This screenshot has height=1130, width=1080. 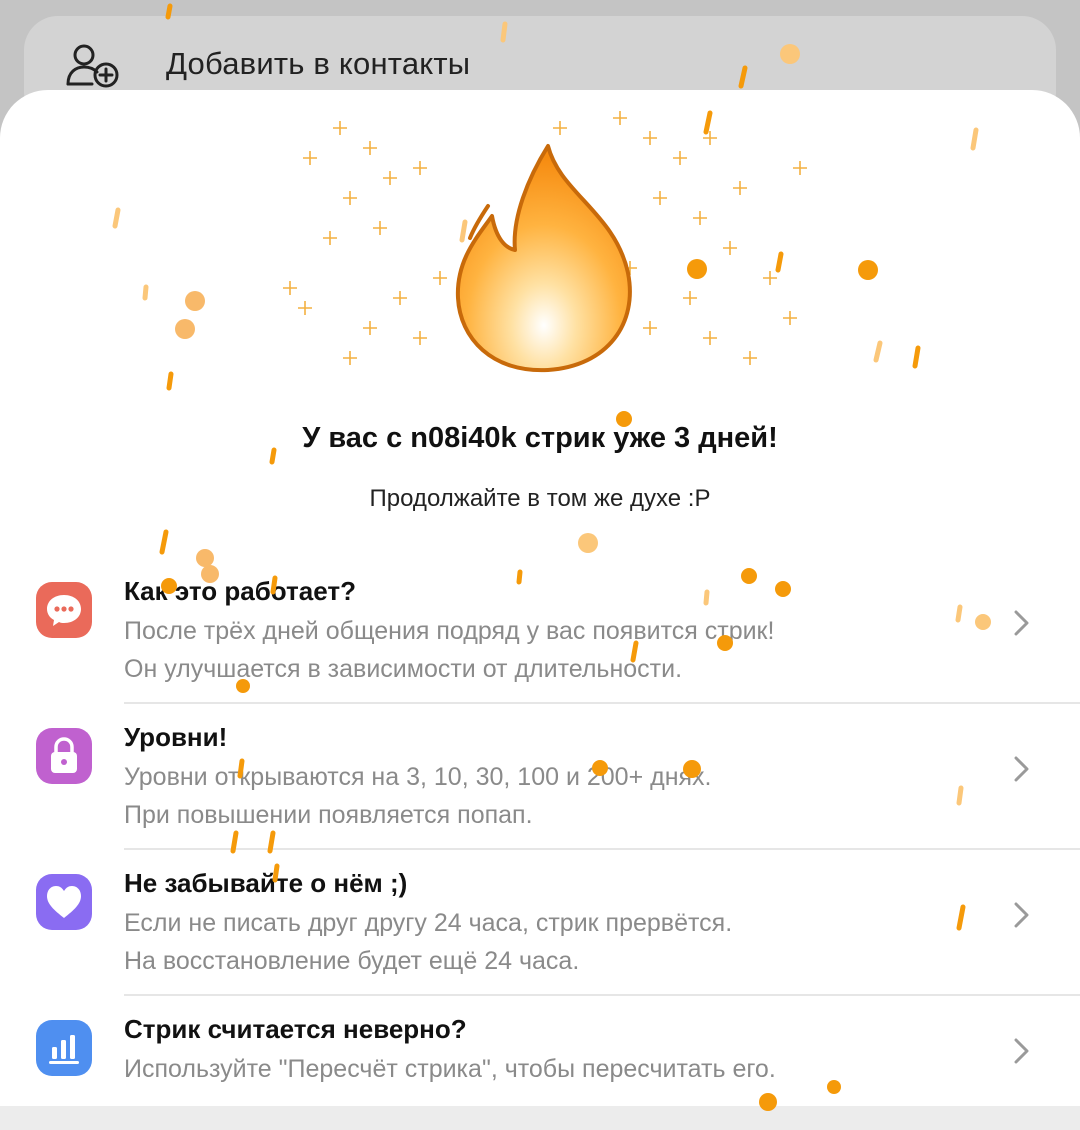 I want to click on bar-chart-icon, so click(x=64, y=1048).